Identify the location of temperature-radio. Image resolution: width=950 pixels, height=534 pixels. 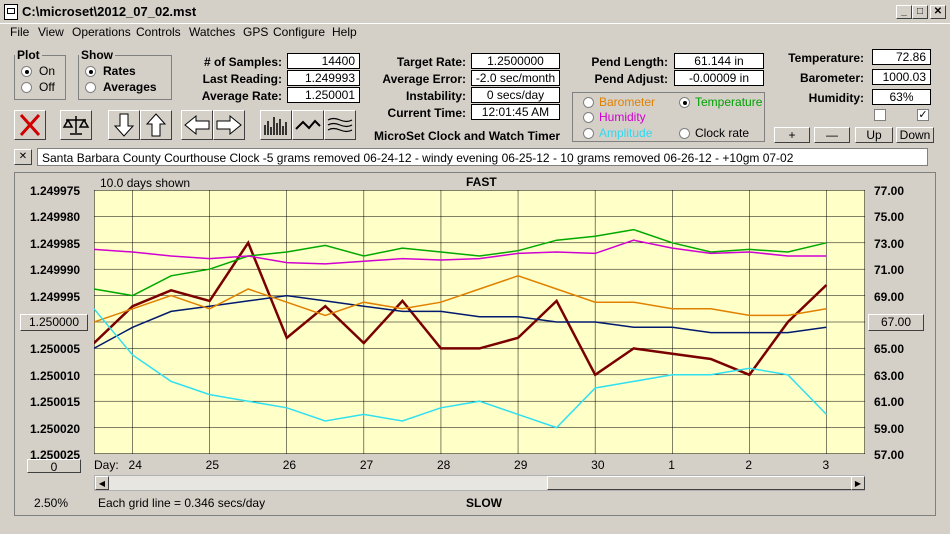
(684, 102).